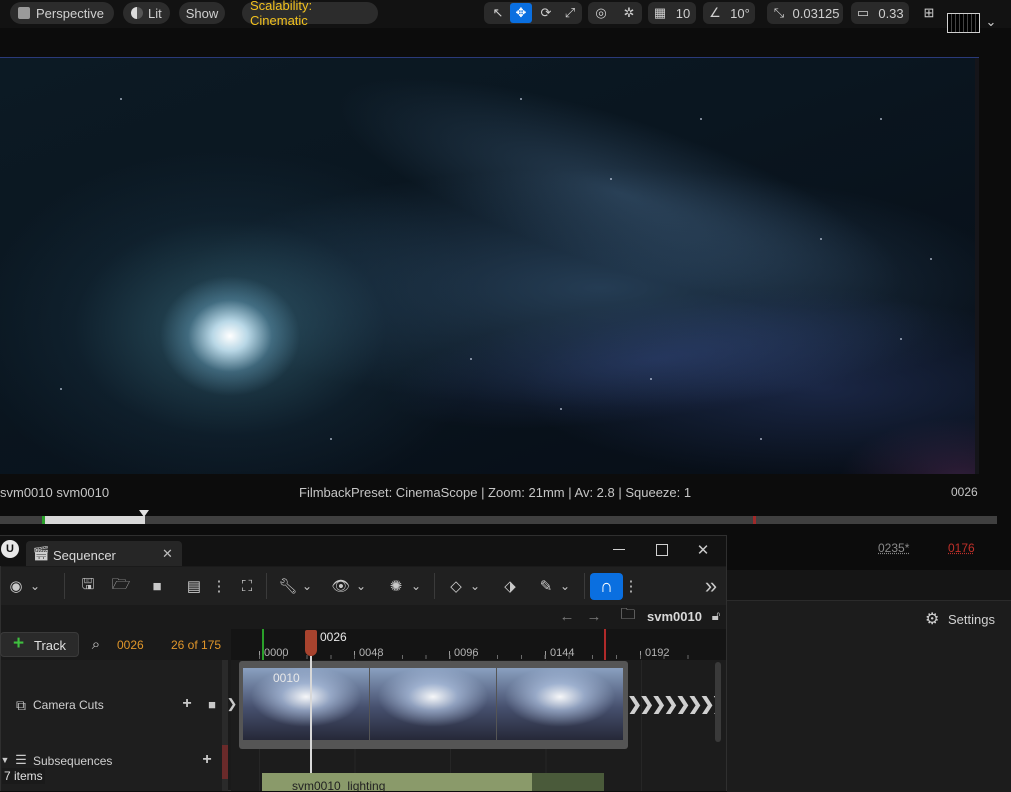 The width and height of the screenshot is (1011, 792). Describe the element at coordinates (570, 13) in the screenshot. I see `scale-tool-icon: ⤢` at that location.